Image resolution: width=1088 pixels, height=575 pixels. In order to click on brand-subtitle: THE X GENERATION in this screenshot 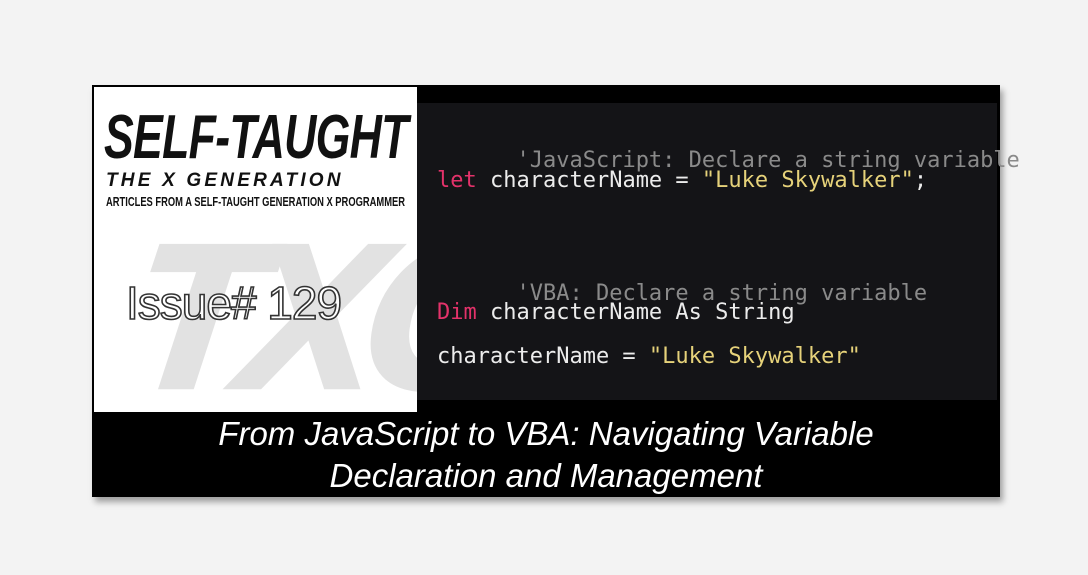, I will do `click(225, 180)`.